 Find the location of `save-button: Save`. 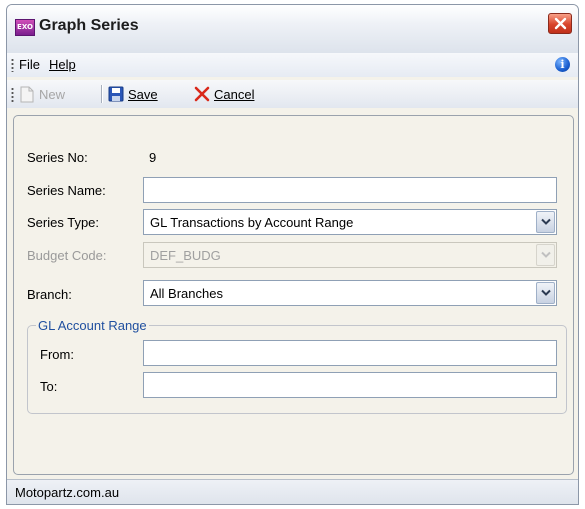

save-button: Save is located at coordinates (133, 94).